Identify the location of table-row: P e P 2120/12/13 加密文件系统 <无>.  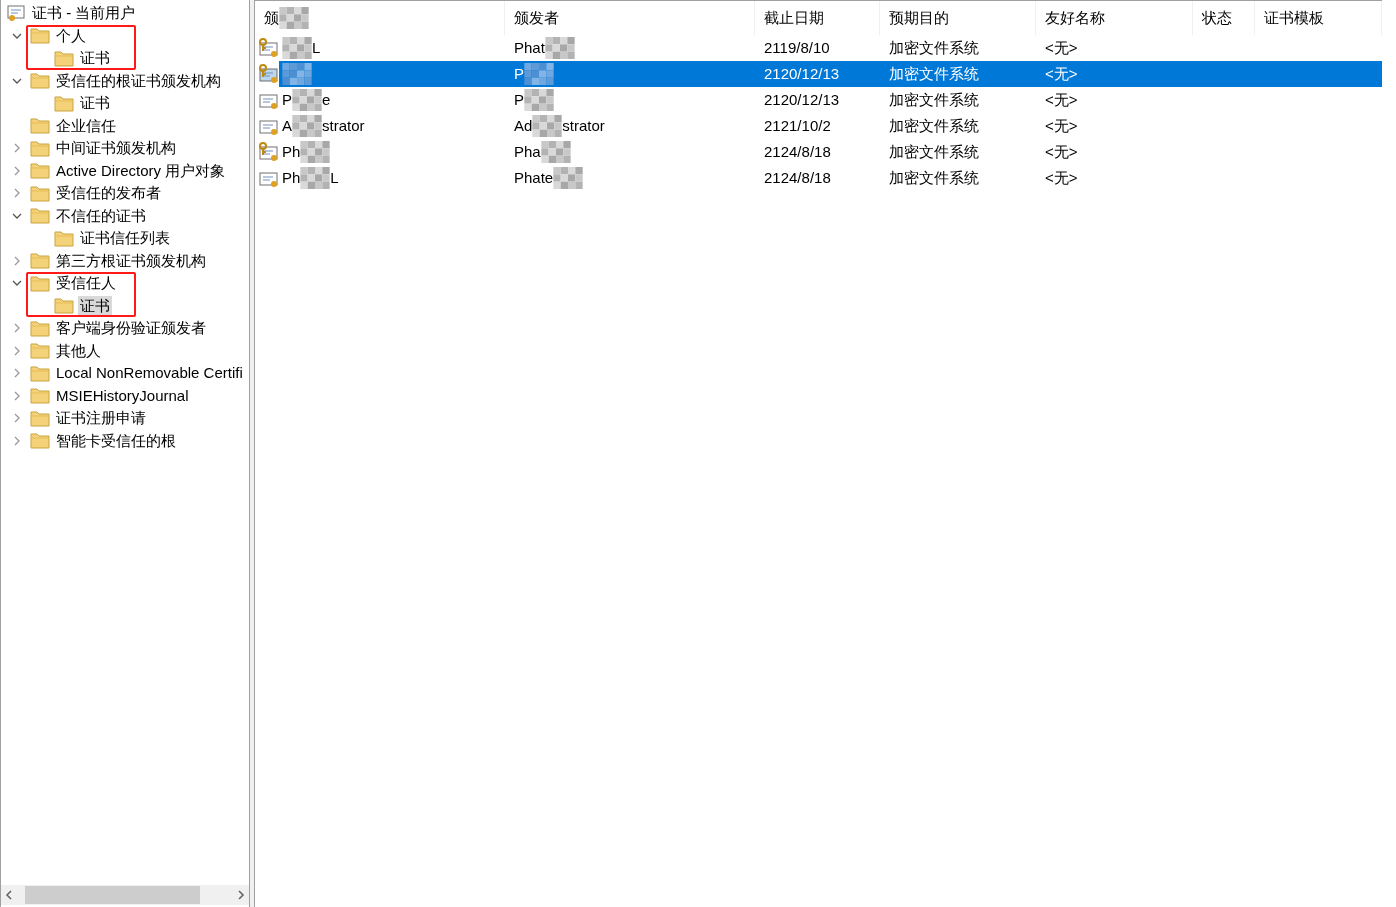
(818, 100).